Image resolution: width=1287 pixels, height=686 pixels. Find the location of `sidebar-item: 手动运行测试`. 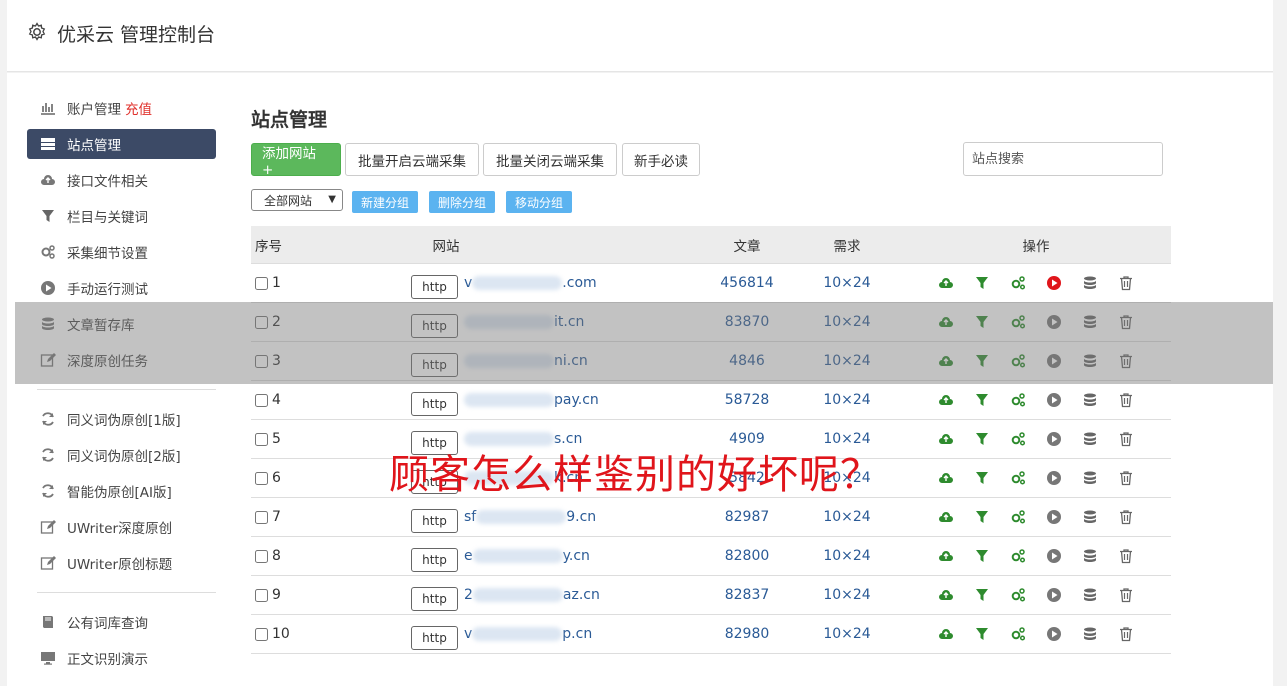

sidebar-item: 手动运行测试 is located at coordinates (121, 288).